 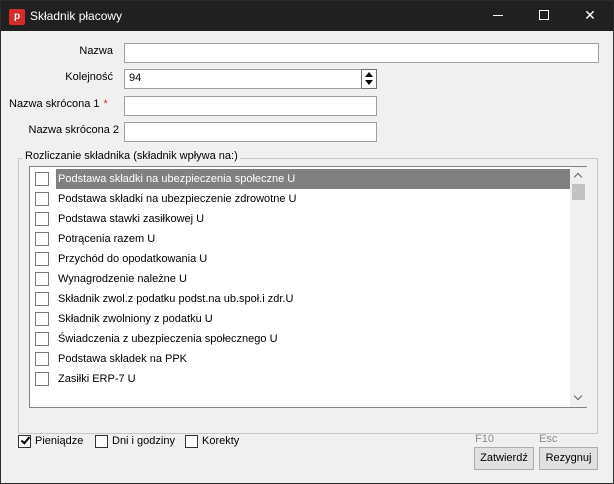 What do you see at coordinates (59, 441) in the screenshot?
I see `pieniadze-label: Pieniądze` at bounding box center [59, 441].